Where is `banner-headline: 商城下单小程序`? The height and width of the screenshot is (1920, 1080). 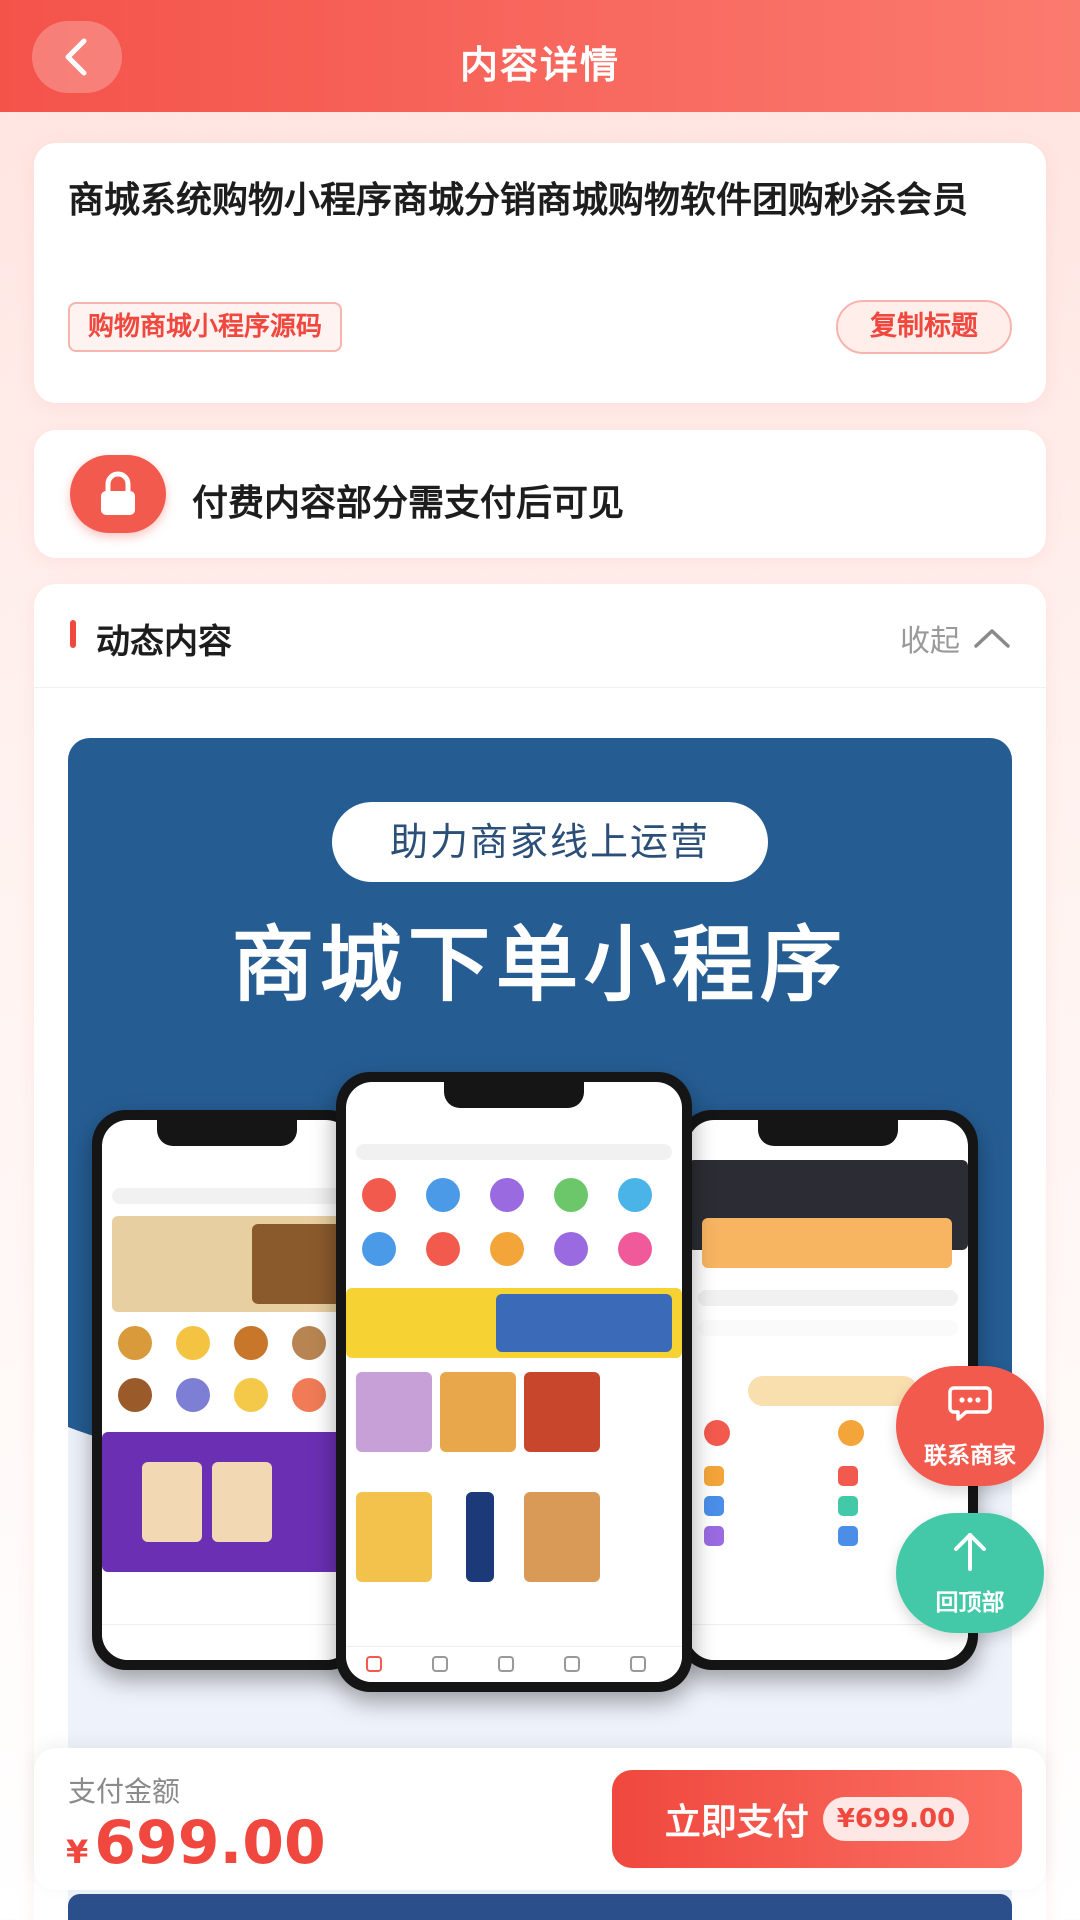 banner-headline: 商城下单小程序 is located at coordinates (539, 965).